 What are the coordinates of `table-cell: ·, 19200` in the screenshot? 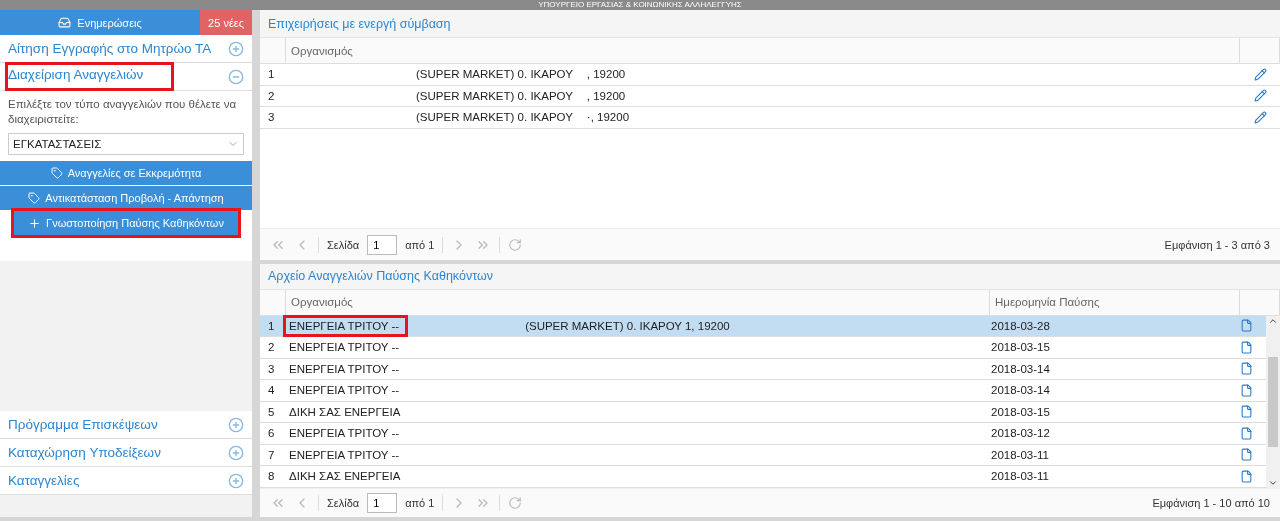 It's located at (608, 117).